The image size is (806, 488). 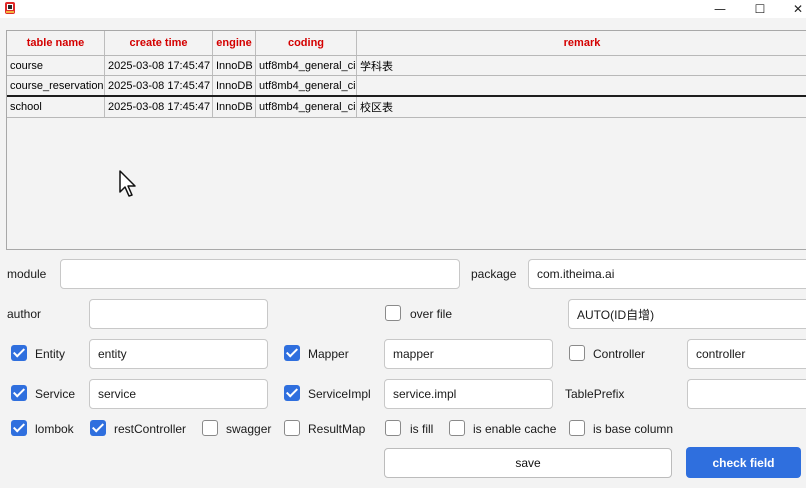 I want to click on resultmap-label: ResultMap, so click(x=337, y=429).